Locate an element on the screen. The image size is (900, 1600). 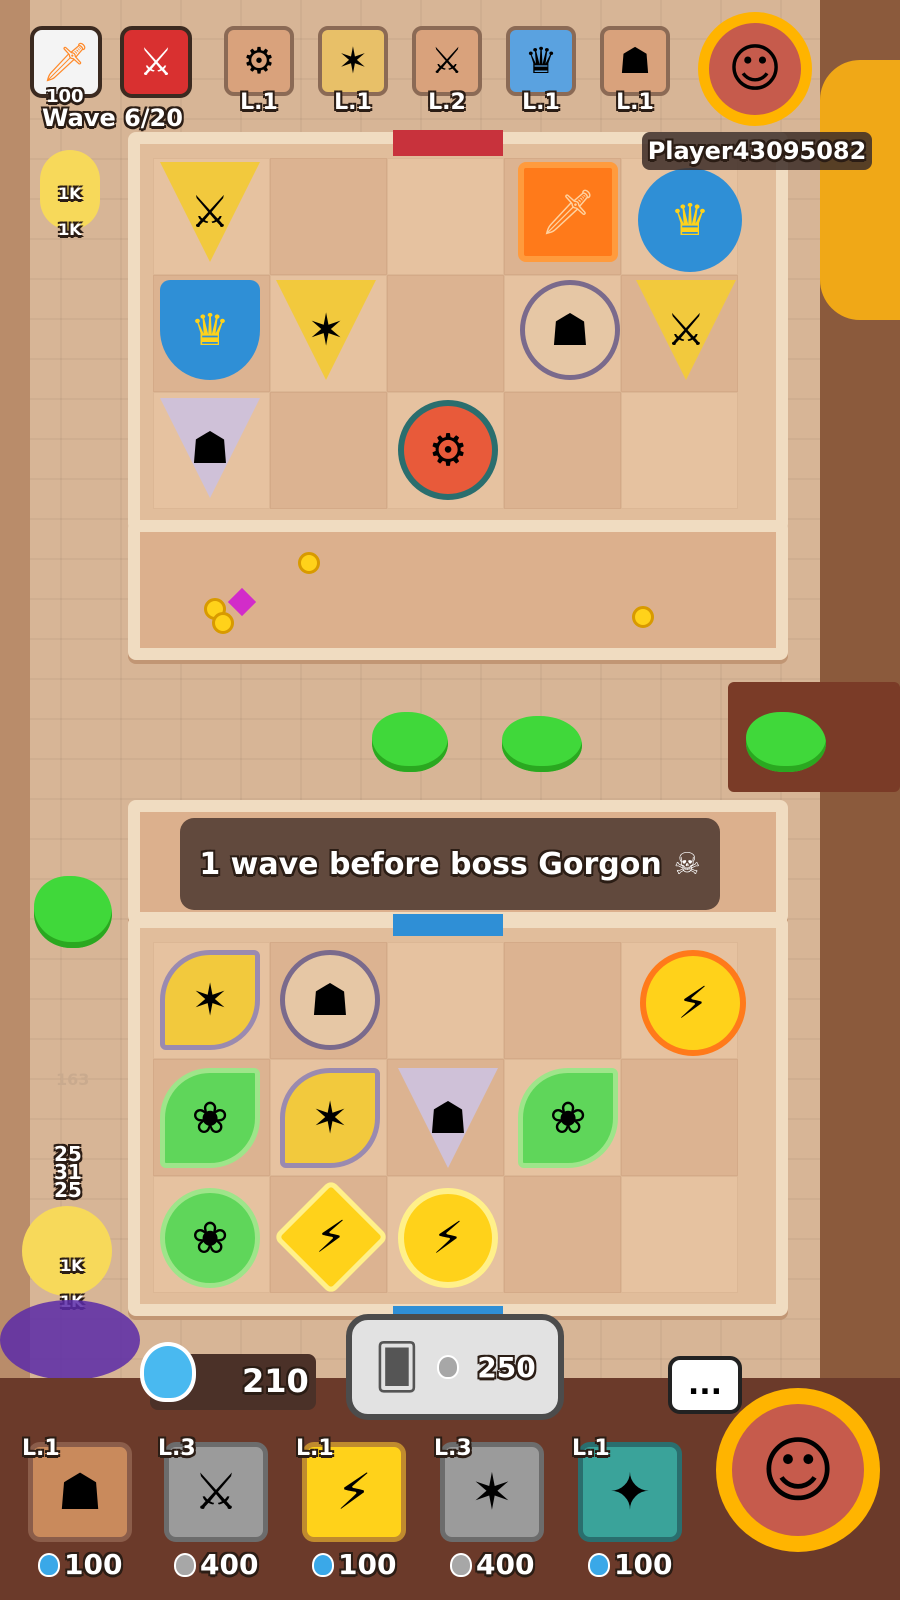
opponent-lane is located at coordinates (458, 590).